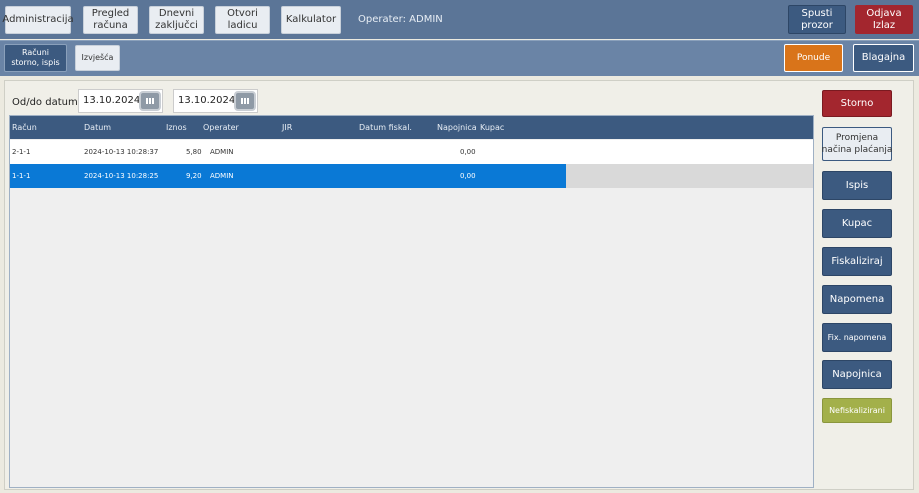 Image resolution: width=919 pixels, height=493 pixels. Describe the element at coordinates (113, 100) in the screenshot. I see `date-from-value: 13.10.2024.` at that location.